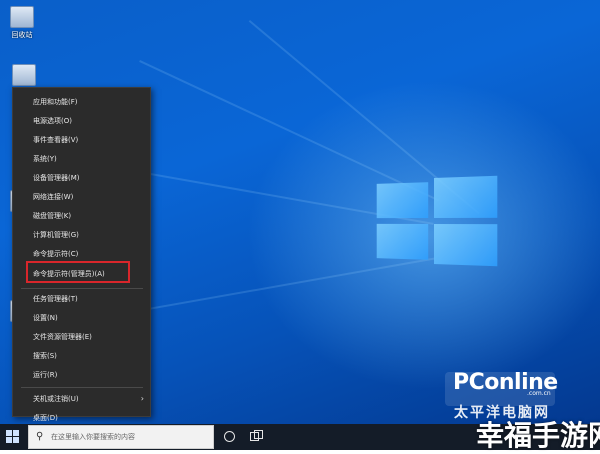 The image size is (600, 454). Describe the element at coordinates (81, 121) in the screenshot. I see `menu-item-power-options: 电源选项(O)` at that location.